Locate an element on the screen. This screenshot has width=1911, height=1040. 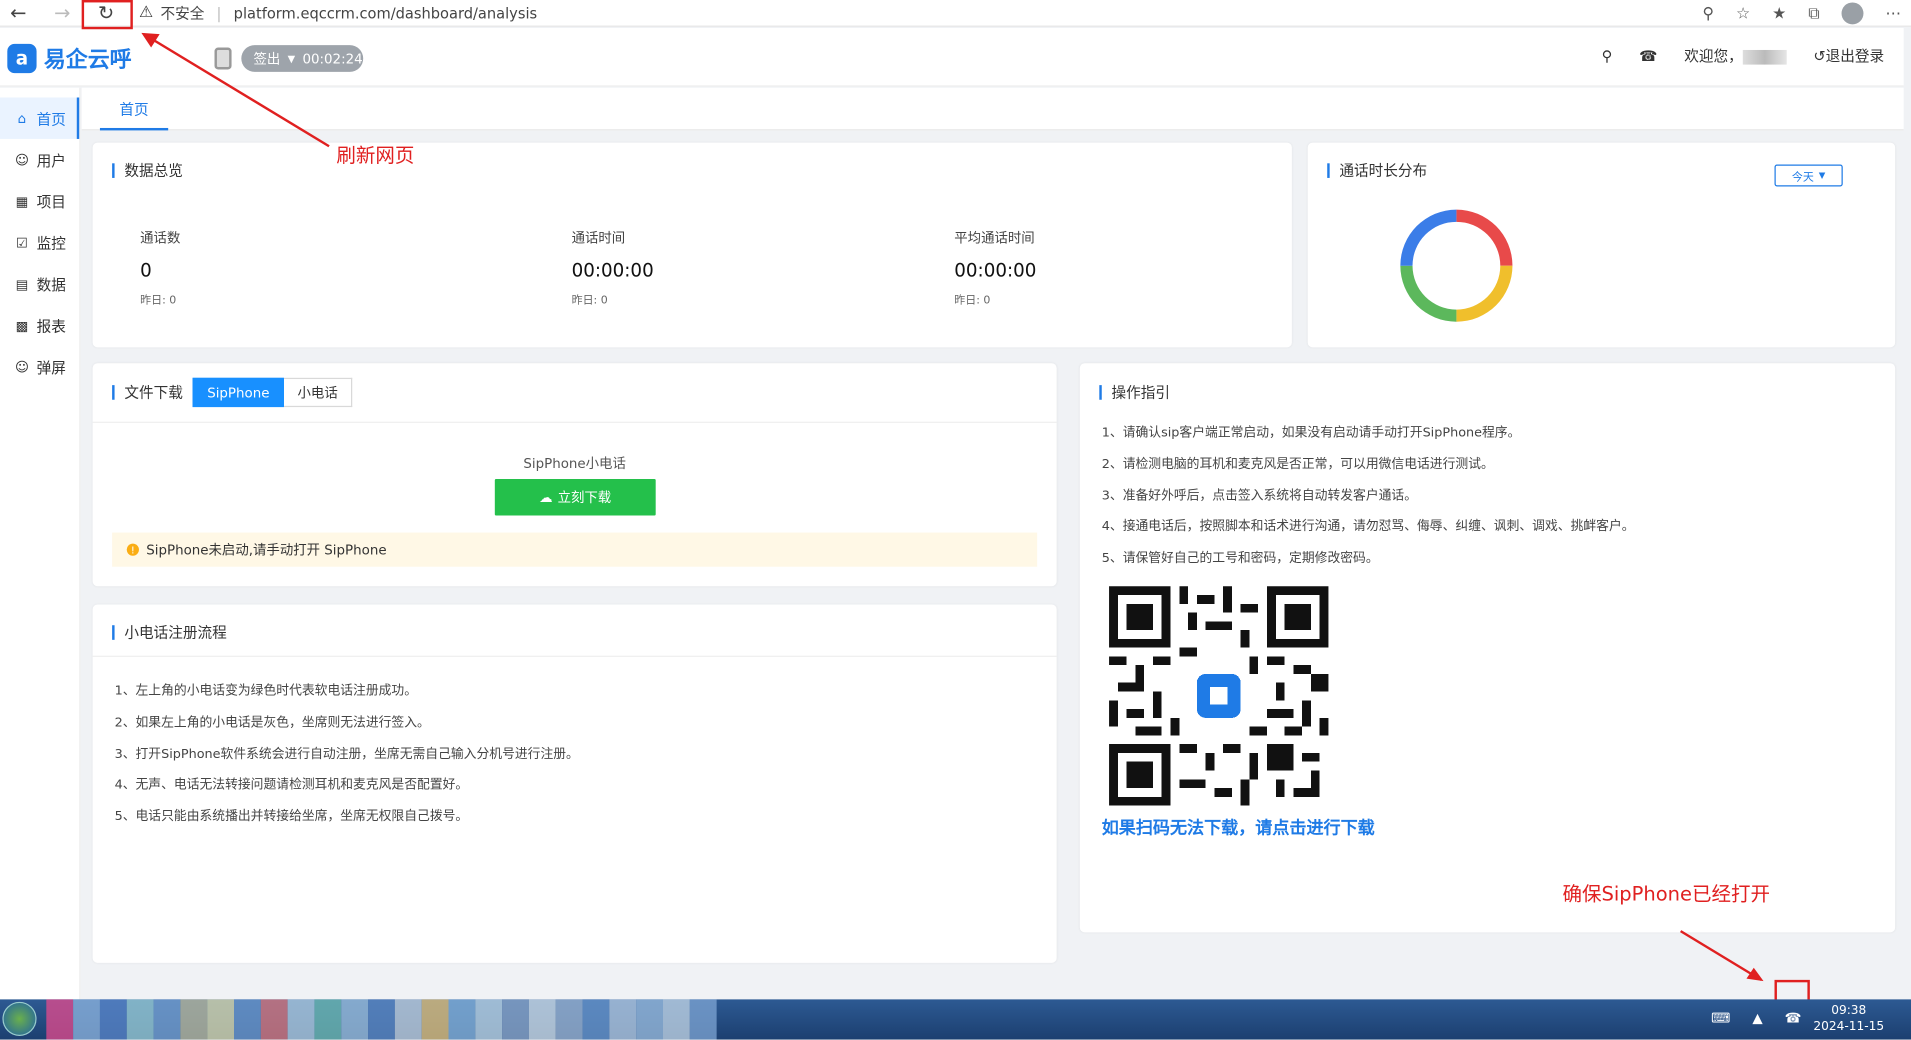
sidebar-item-label: 监控 is located at coordinates (51, 243).